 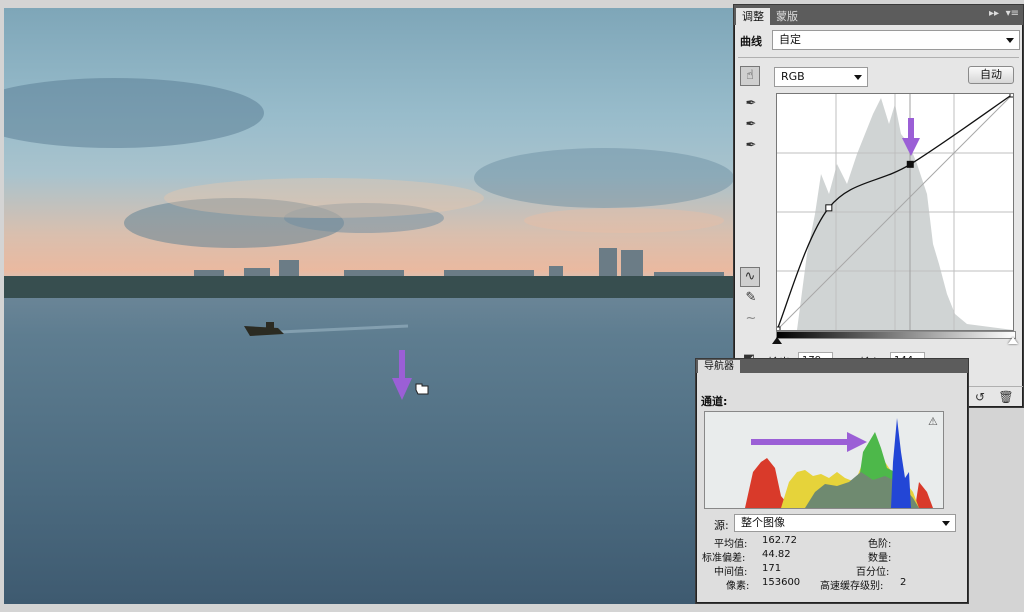 I want to click on panel-menu-icon: ▾≡, so click(x=1012, y=13).